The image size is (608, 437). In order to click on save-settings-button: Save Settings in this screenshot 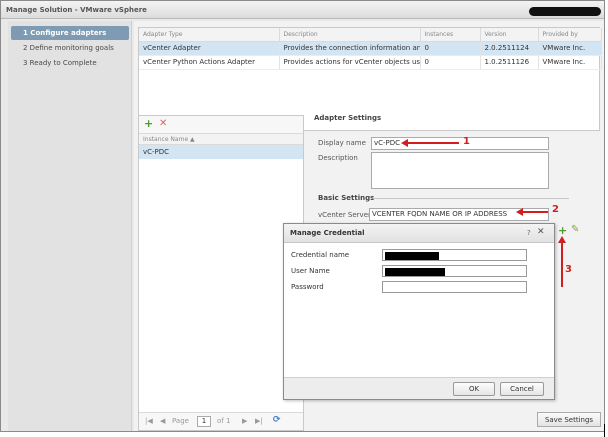, I will do `click(569, 419)`.